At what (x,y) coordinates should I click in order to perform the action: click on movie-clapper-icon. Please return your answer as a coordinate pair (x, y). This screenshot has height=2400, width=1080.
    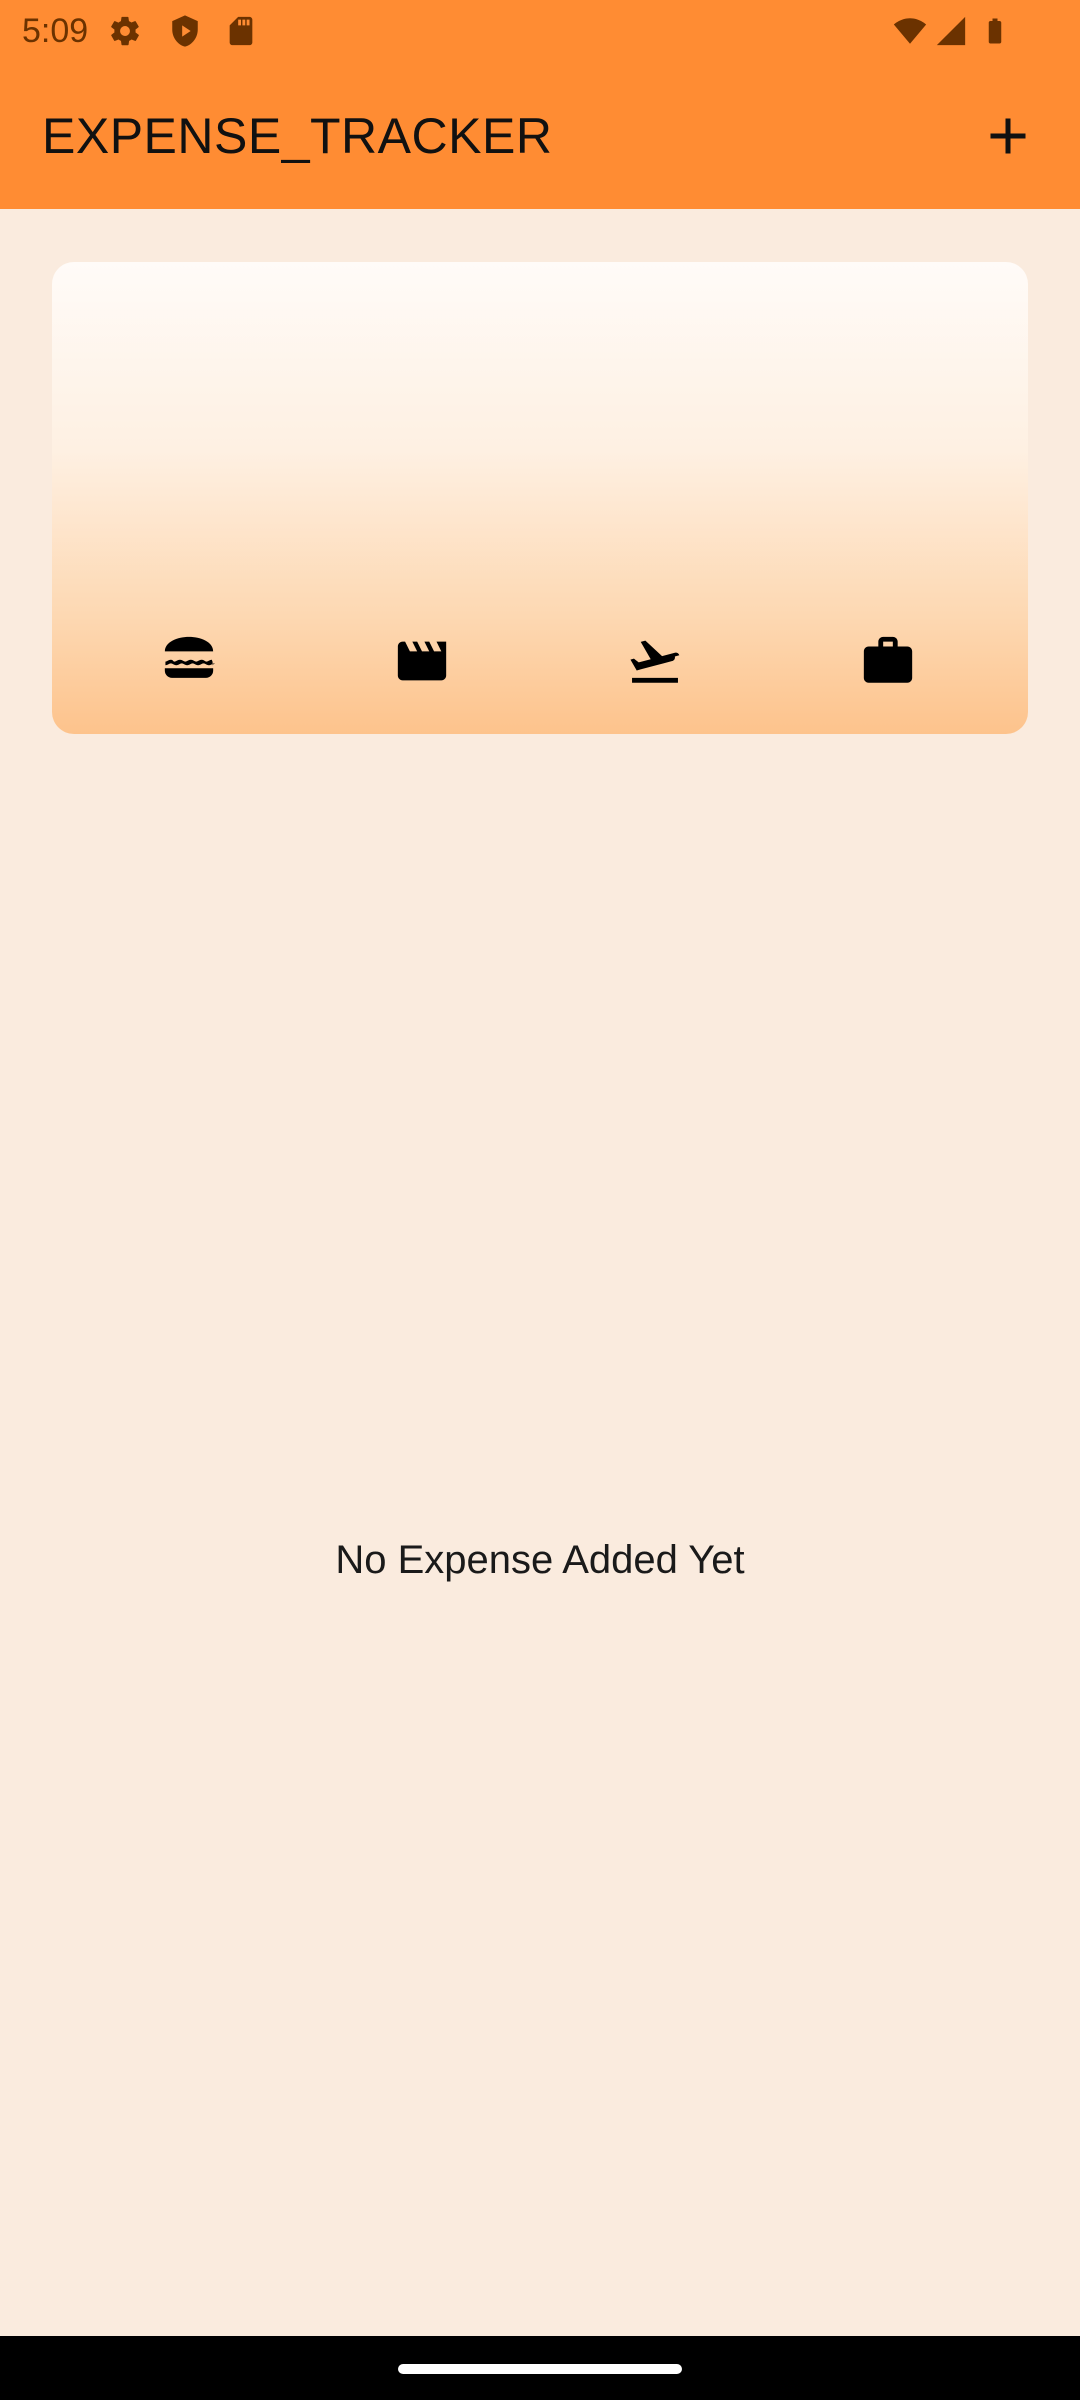
    Looking at the image, I should click on (422, 661).